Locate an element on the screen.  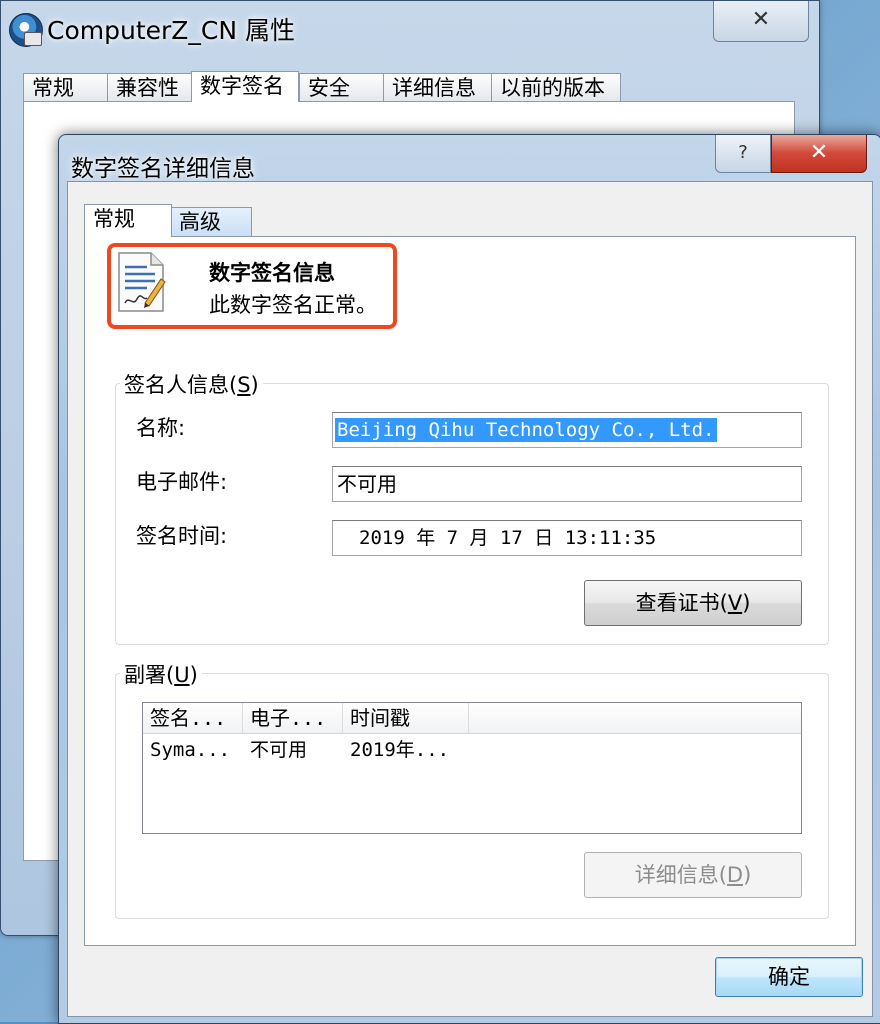
tab-previous-versions: 以前的版本 is located at coordinates (556, 87).